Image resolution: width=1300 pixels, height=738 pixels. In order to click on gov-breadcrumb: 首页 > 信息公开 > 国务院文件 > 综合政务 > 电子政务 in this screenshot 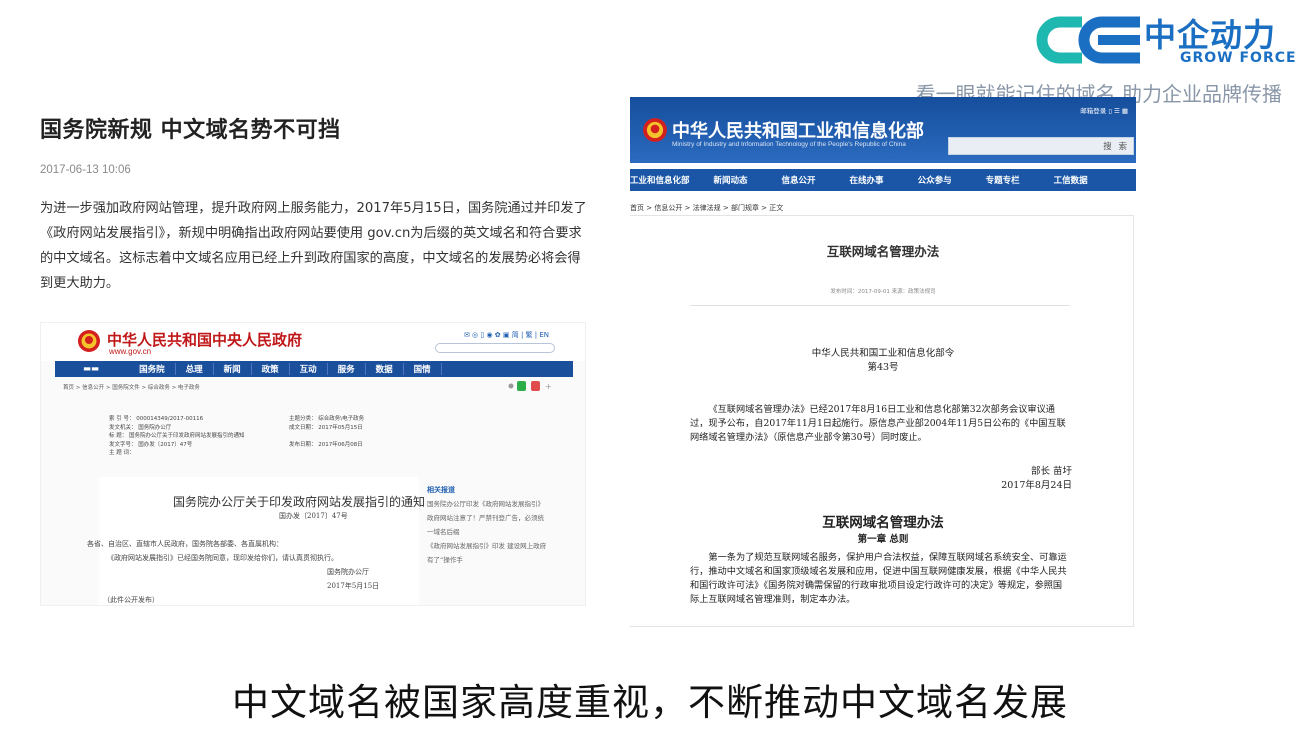, I will do `click(131, 388)`.